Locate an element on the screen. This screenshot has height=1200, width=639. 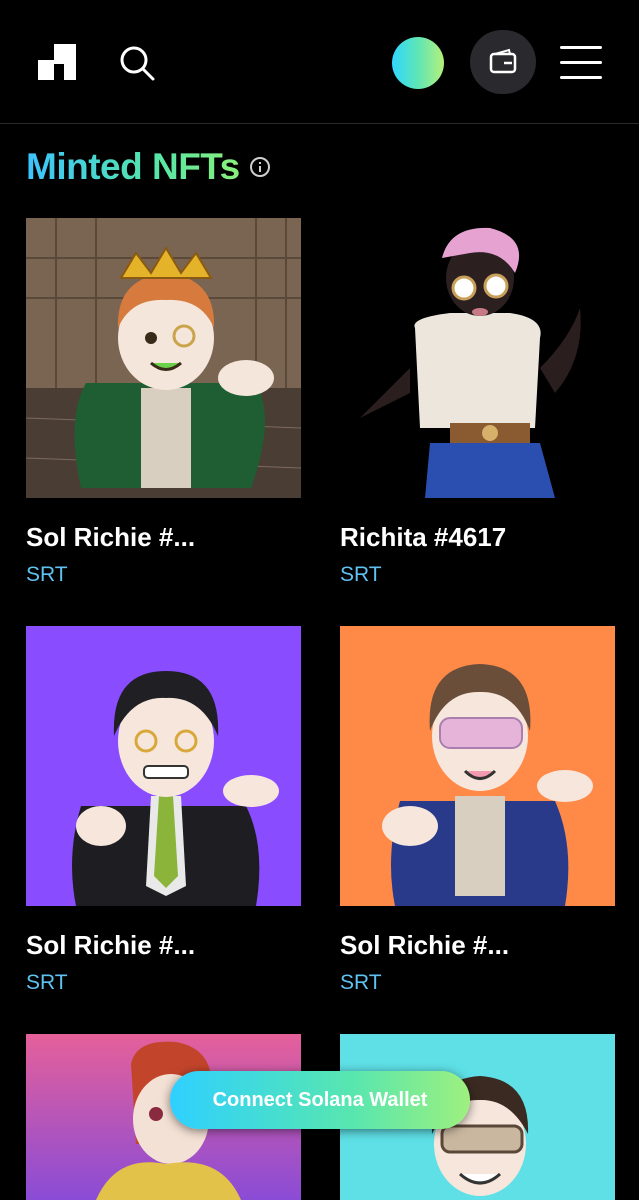
wallet-button is located at coordinates (503, 62).